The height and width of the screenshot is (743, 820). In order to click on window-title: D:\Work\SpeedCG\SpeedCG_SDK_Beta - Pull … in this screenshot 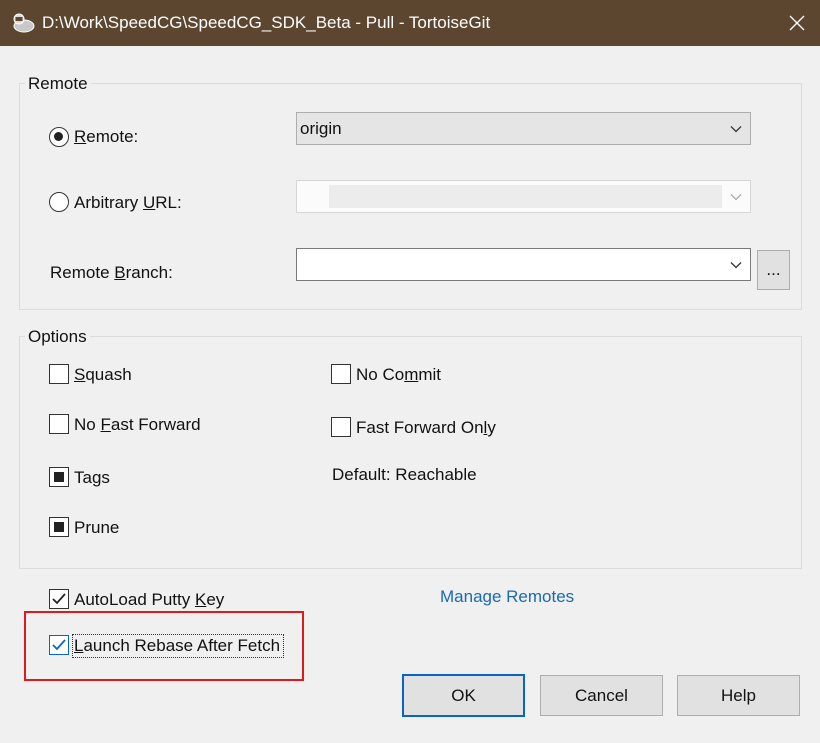, I will do `click(266, 22)`.